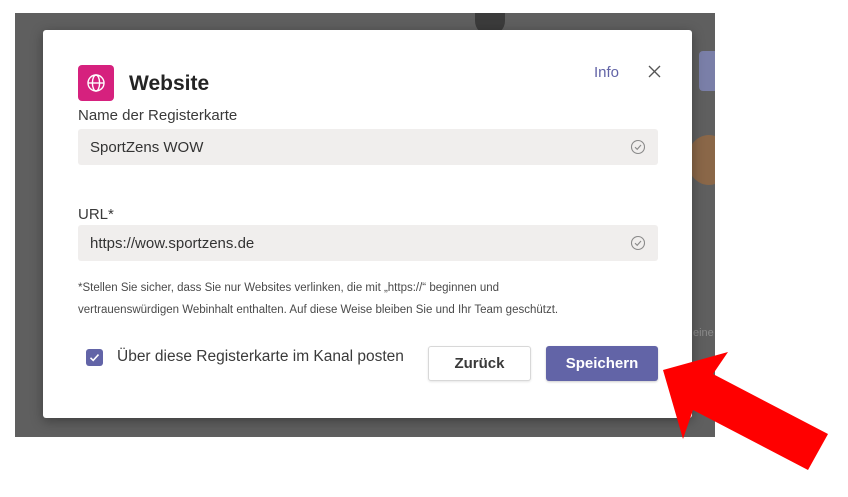 Image resolution: width=848 pixels, height=497 pixels. Describe the element at coordinates (479, 363) in the screenshot. I see `back-button: Zurück` at that location.